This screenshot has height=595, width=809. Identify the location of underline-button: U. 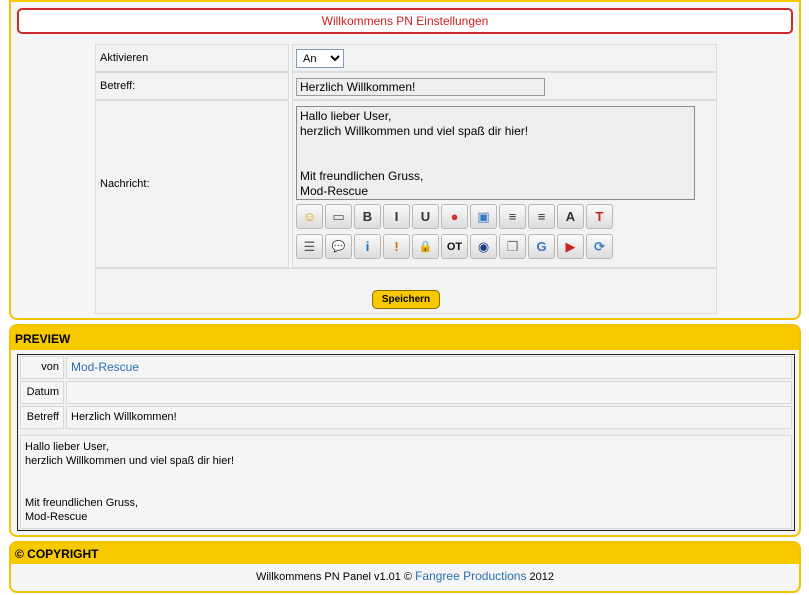
(425, 216).